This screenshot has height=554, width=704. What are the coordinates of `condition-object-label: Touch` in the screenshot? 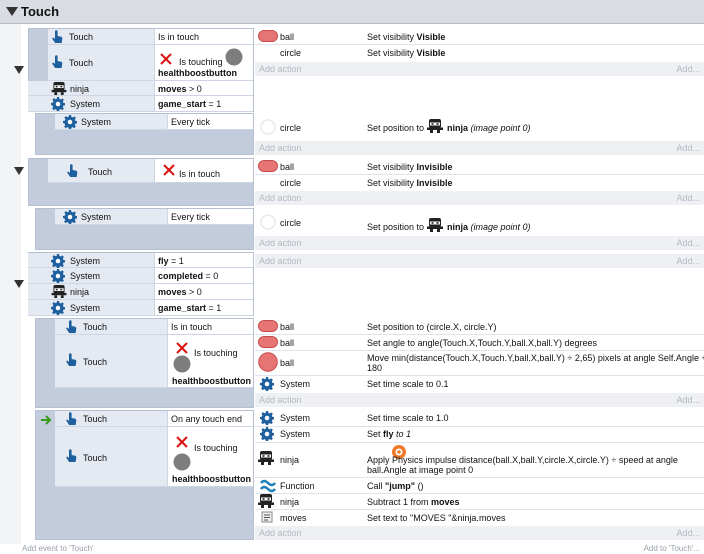 It's located at (81, 63).